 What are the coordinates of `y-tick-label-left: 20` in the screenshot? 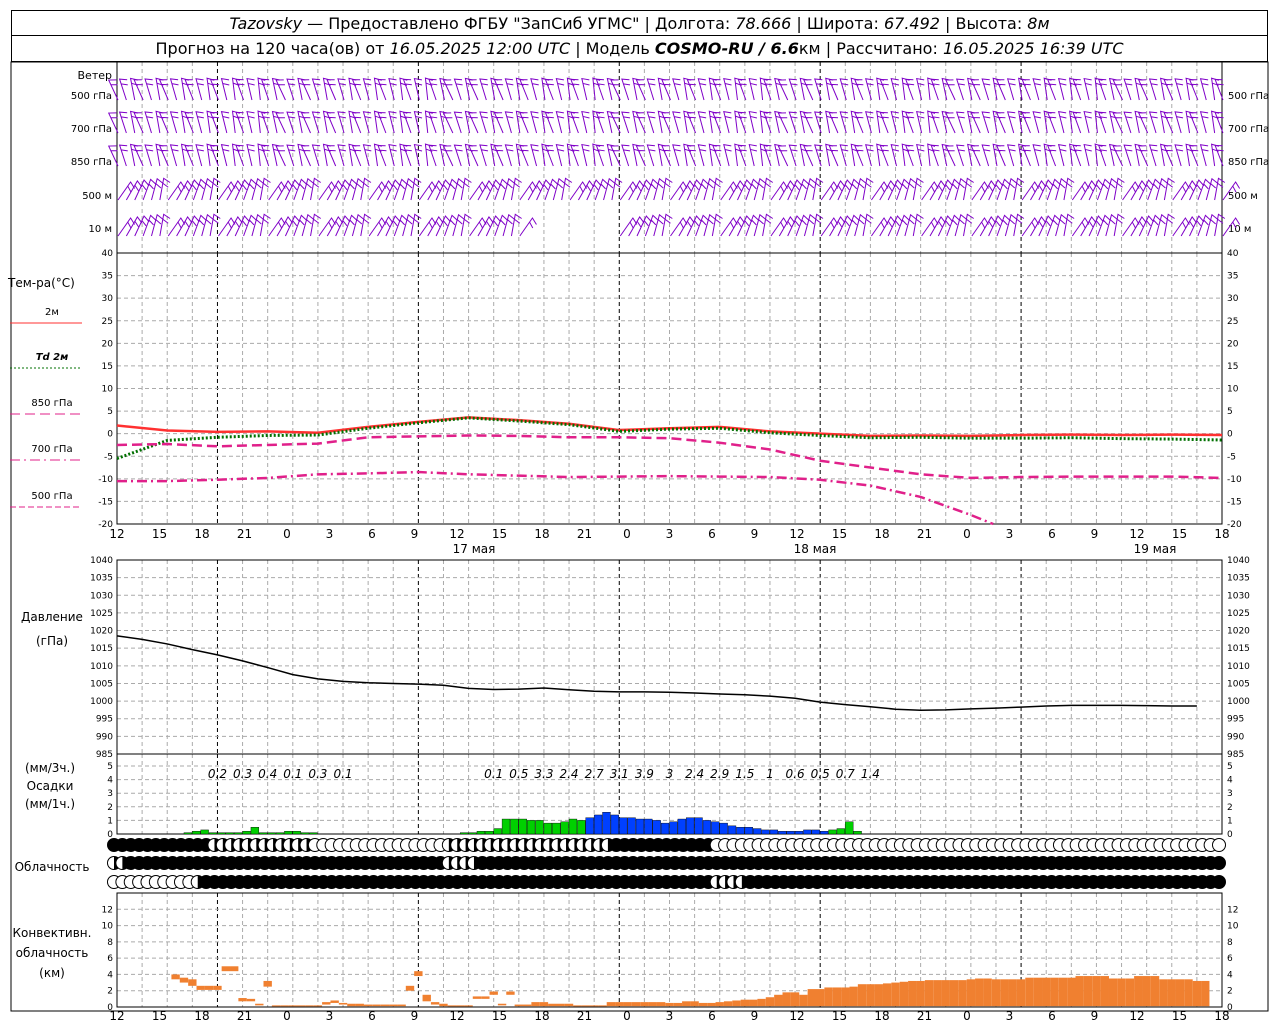 It's located at (108, 344).